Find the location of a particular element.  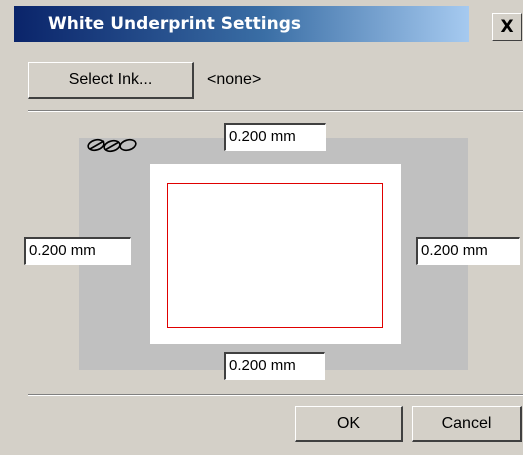

margin-boundary is located at coordinates (275, 255).